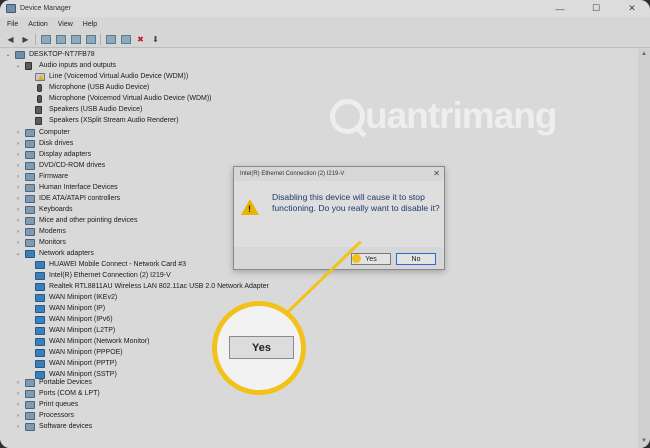 This screenshot has width=650, height=448. What do you see at coordinates (125, 39) in the screenshot?
I see `add-driver-icon` at bounding box center [125, 39].